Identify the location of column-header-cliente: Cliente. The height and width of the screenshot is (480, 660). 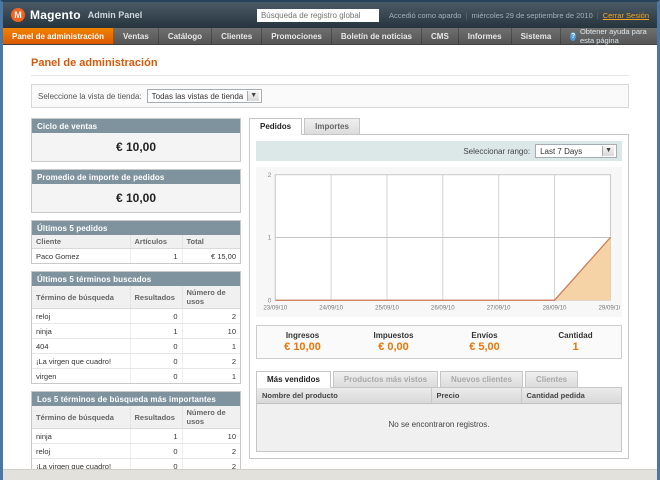
(81, 242).